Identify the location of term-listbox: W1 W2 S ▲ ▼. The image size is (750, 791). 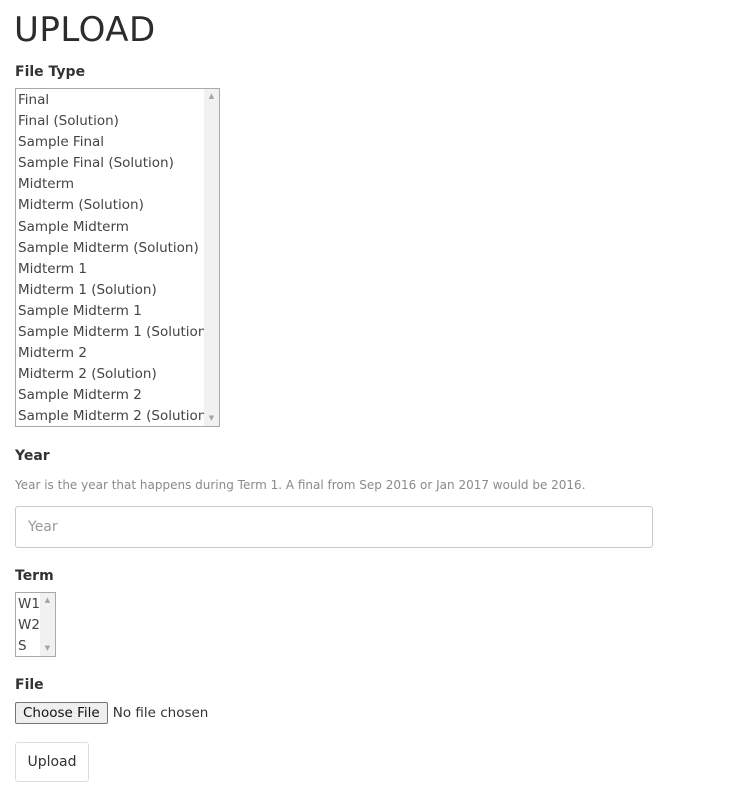
(35, 624).